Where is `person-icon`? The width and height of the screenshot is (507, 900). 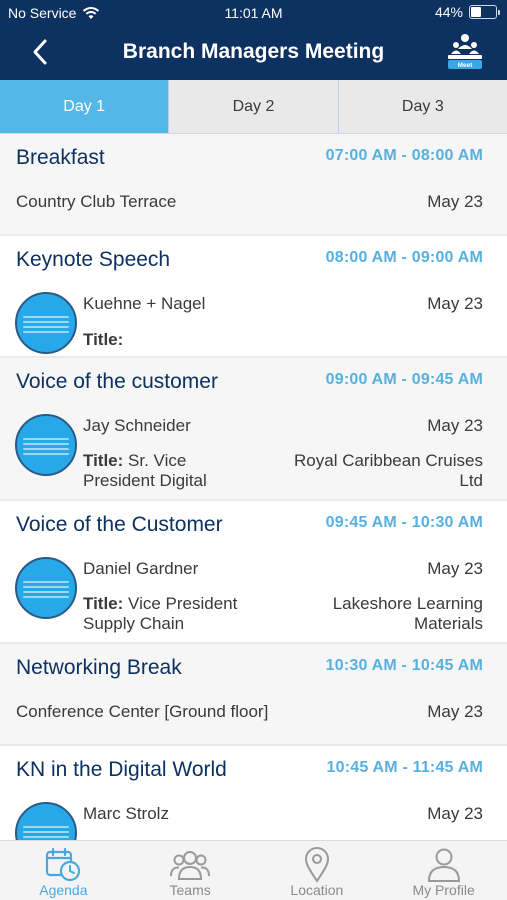
person-icon is located at coordinates (443, 865).